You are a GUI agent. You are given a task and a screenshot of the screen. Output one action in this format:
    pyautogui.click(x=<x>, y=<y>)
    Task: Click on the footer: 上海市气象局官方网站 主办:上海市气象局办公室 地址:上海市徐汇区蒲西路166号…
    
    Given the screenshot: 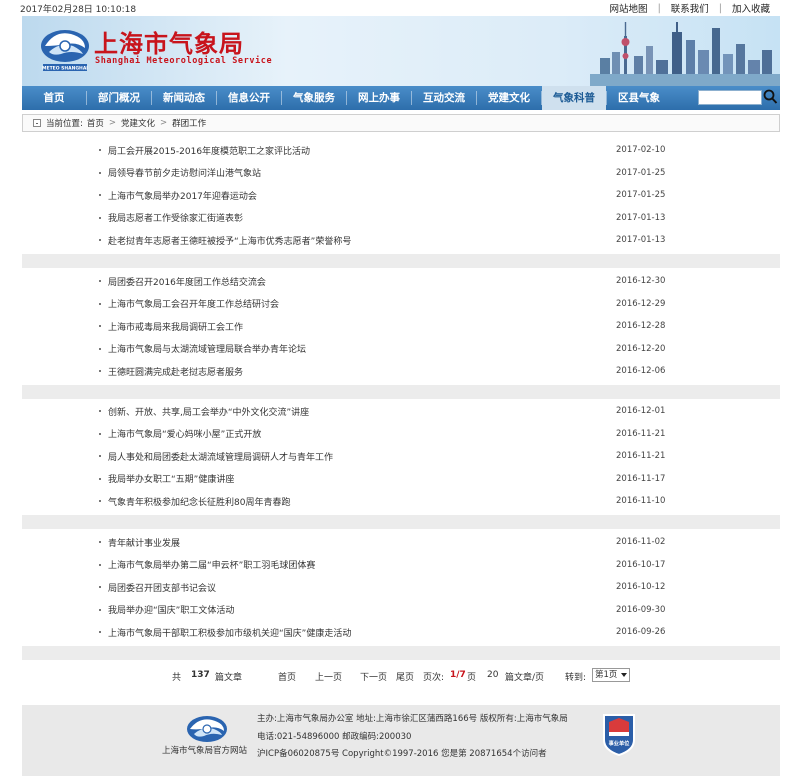 What is the action you would take?
    pyautogui.click(x=401, y=740)
    